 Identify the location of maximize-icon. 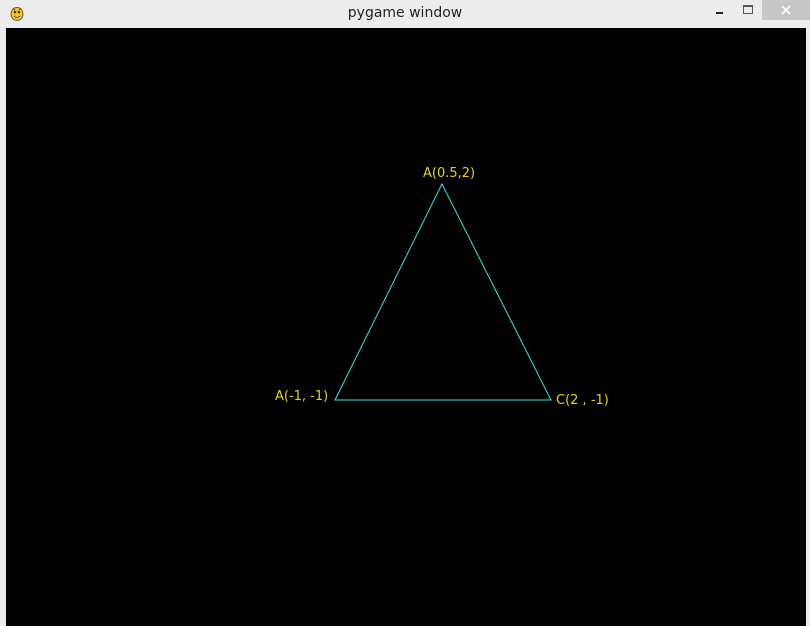
(748, 10).